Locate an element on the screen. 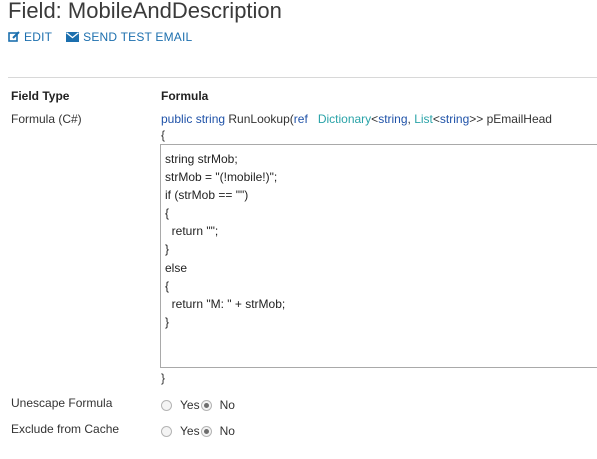 Image resolution: width=597 pixels, height=459 pixels. sig-string: string is located at coordinates (210, 119).